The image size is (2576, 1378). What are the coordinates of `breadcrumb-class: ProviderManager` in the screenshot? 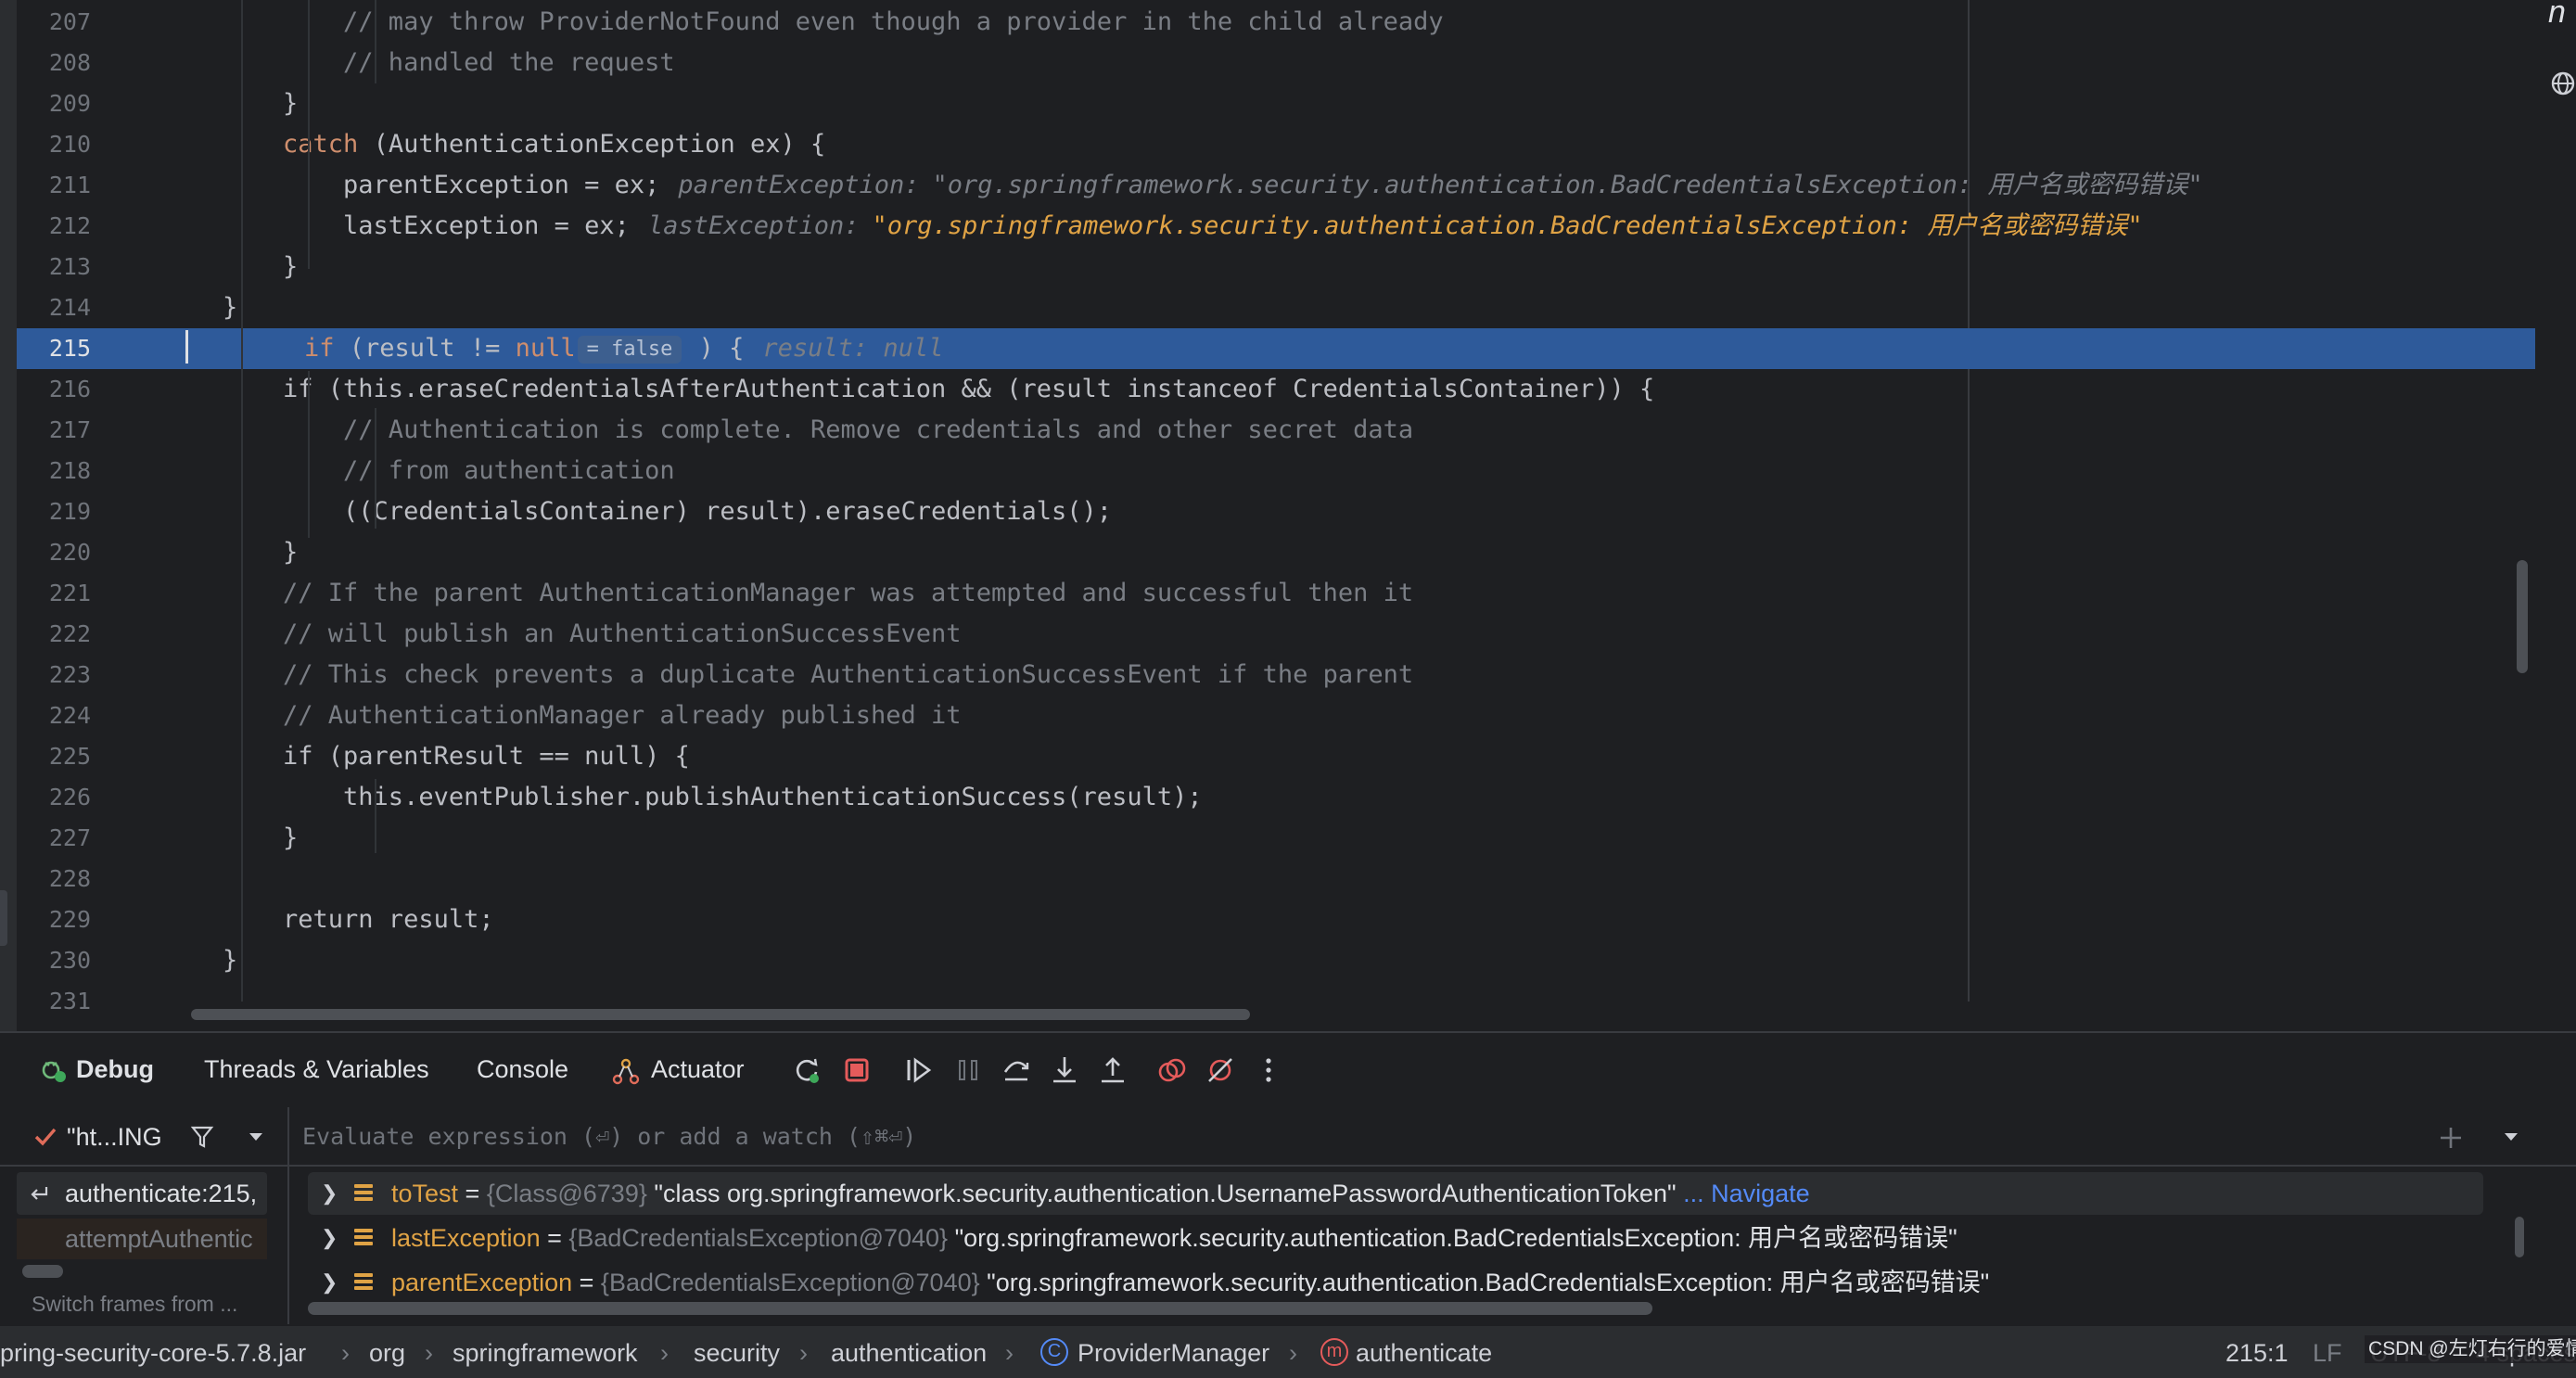 It's located at (1173, 1352).